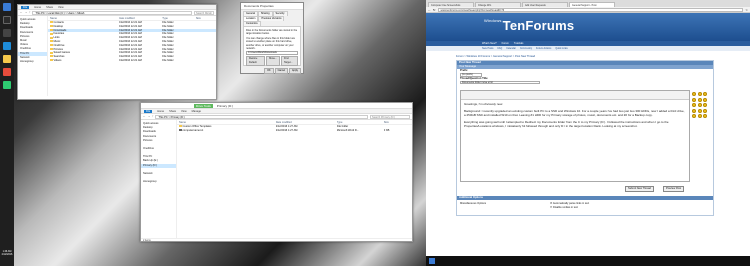 The image size is (750, 266). What do you see at coordinates (196, 111) in the screenshot?
I see `ribbon-tab-manage: Manage` at bounding box center [196, 111].